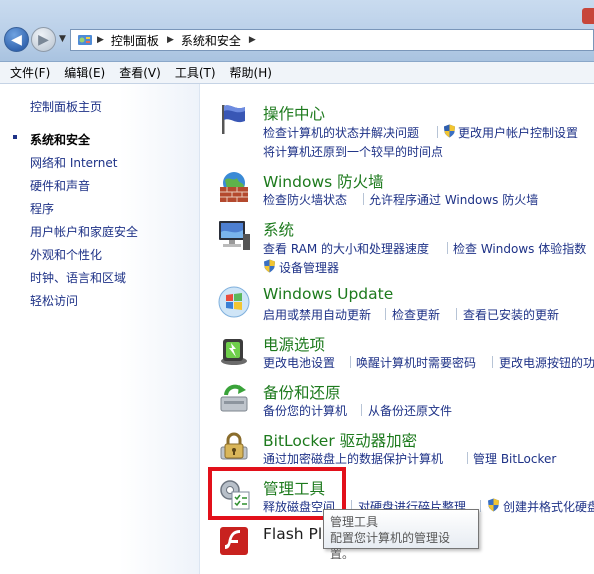  I want to click on menu-file: 文件(F), so click(30, 72).